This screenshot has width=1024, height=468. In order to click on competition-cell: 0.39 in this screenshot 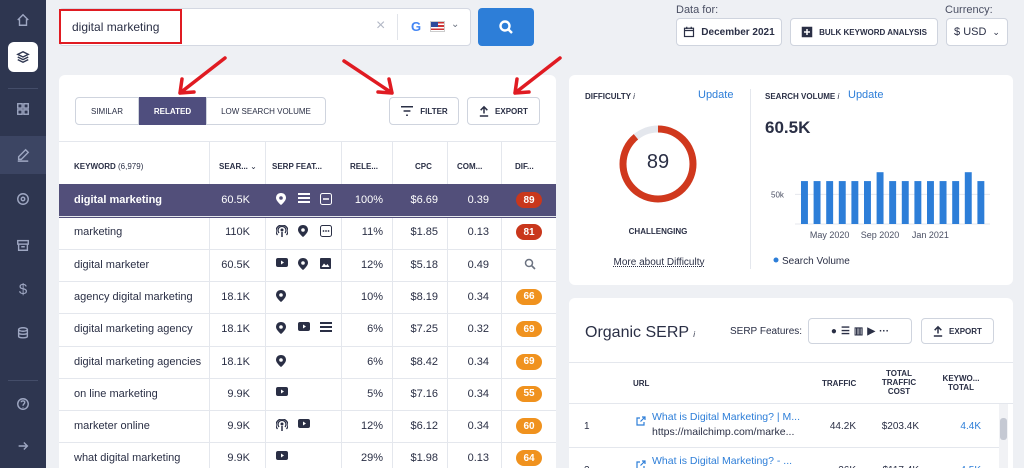, I will do `click(478, 200)`.